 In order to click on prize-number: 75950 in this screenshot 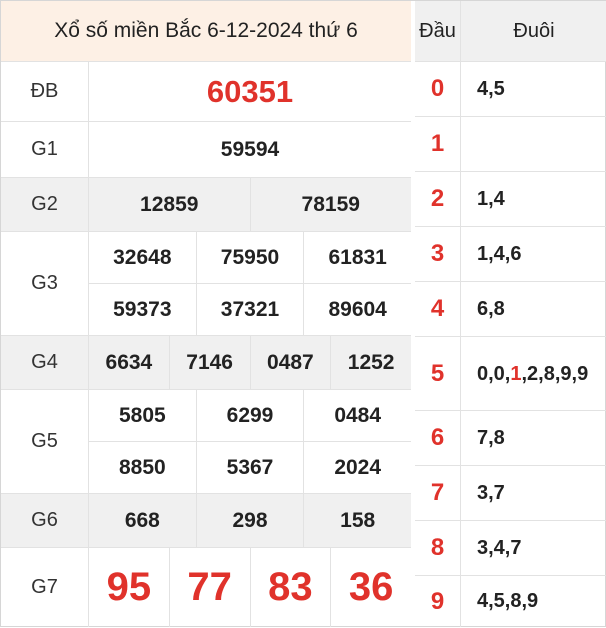, I will do `click(249, 257)`.